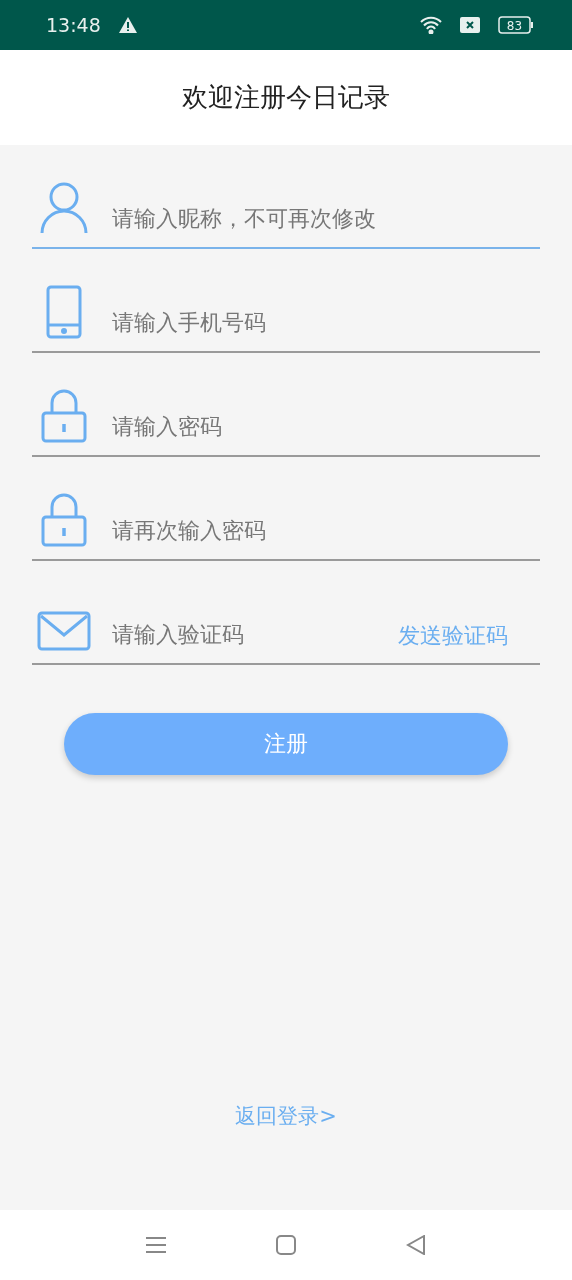  I want to click on input-field: 请输入昵称，不可再次修改, so click(326, 218).